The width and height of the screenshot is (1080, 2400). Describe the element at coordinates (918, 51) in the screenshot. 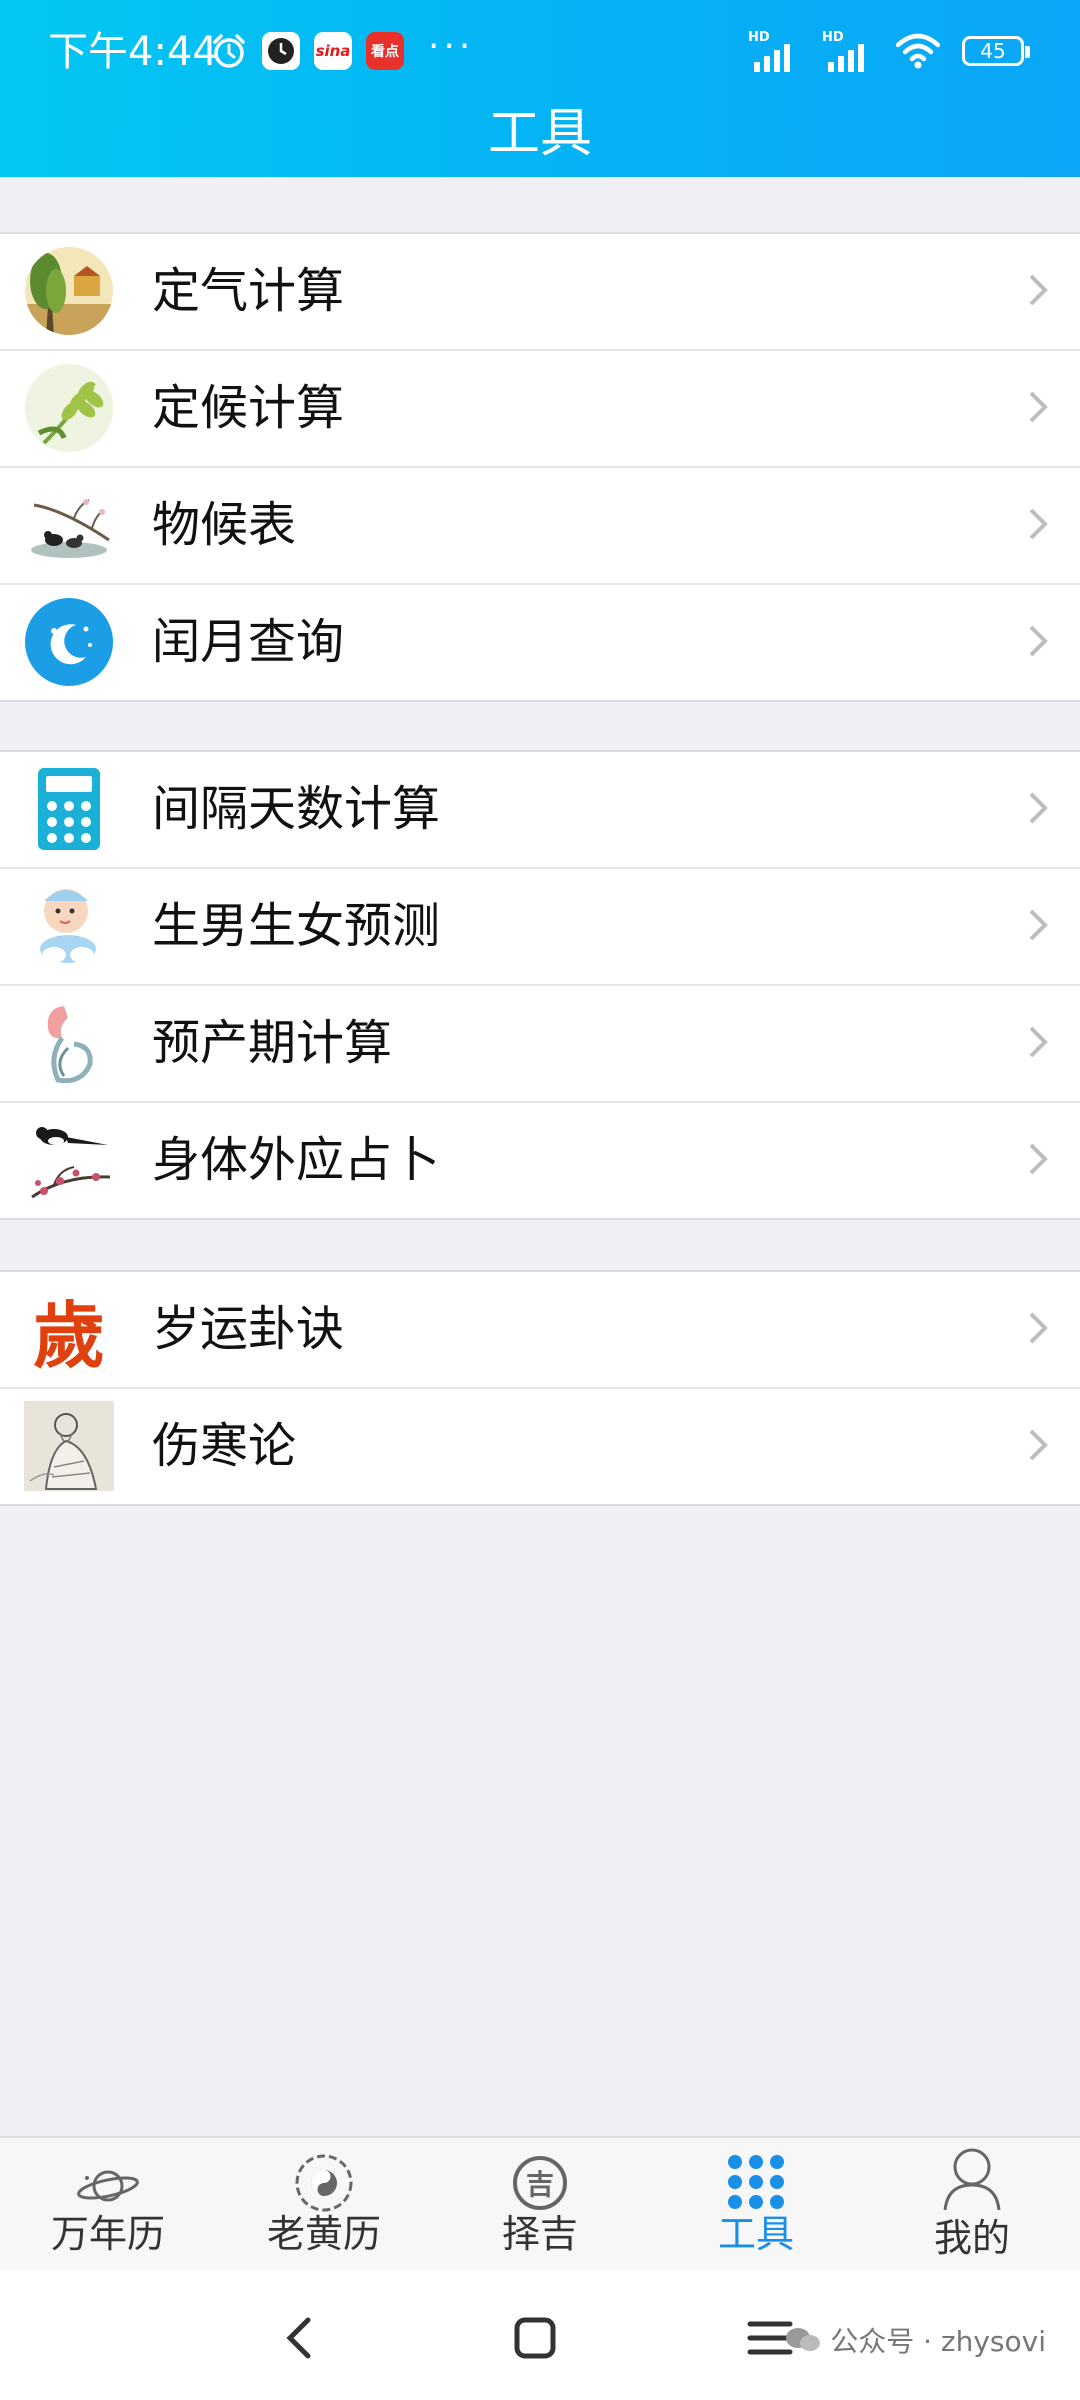

I see `wifi-icon` at that location.